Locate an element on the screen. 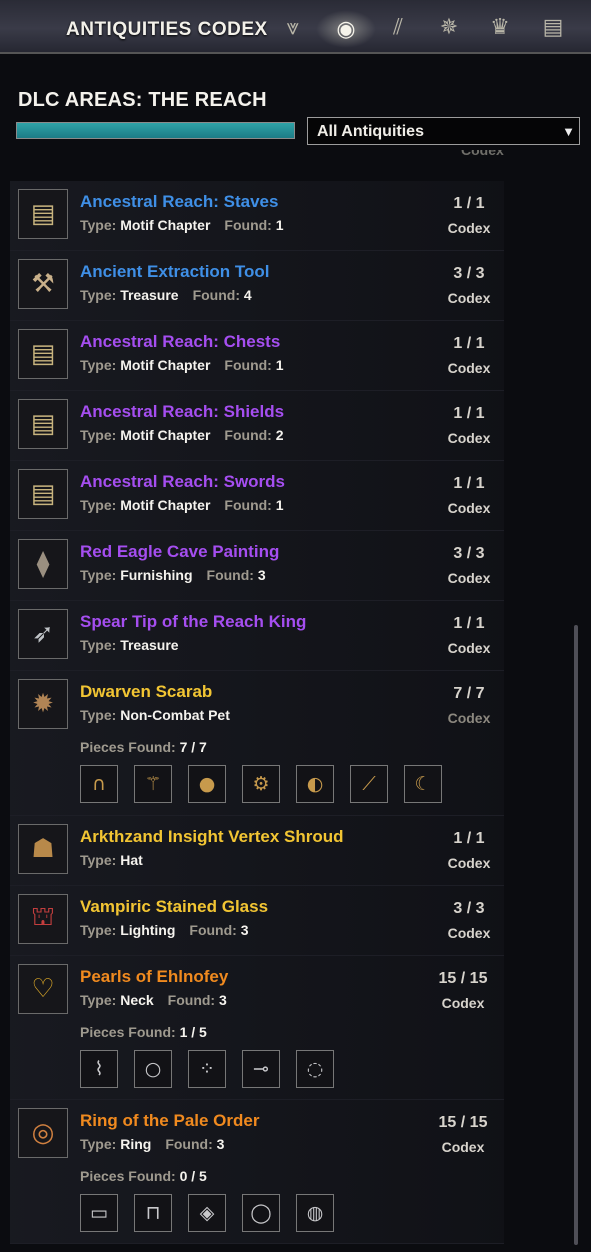 This screenshot has width=591, height=1252. book-tab: ▤ is located at coordinates (553, 27).